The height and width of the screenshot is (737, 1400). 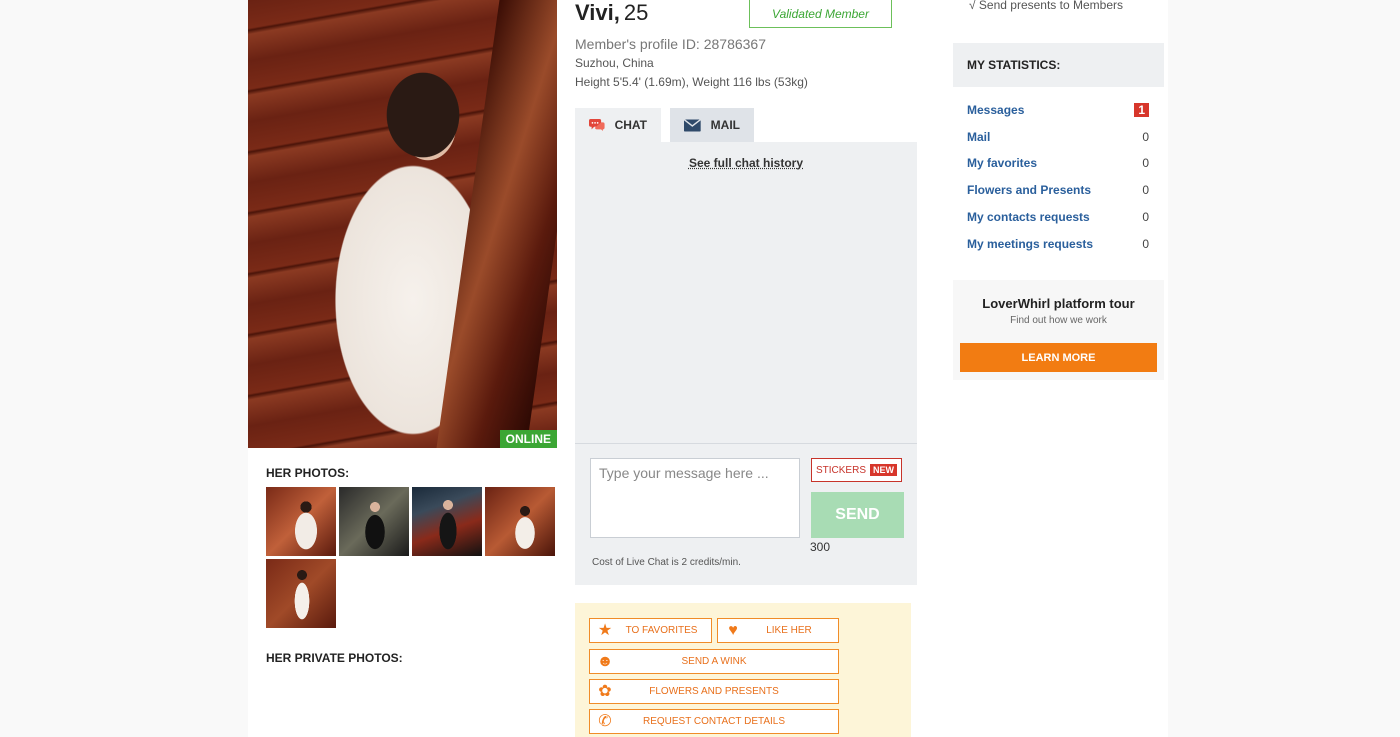 I want to click on stat-label: Flowers and Presents, so click(x=1029, y=190).